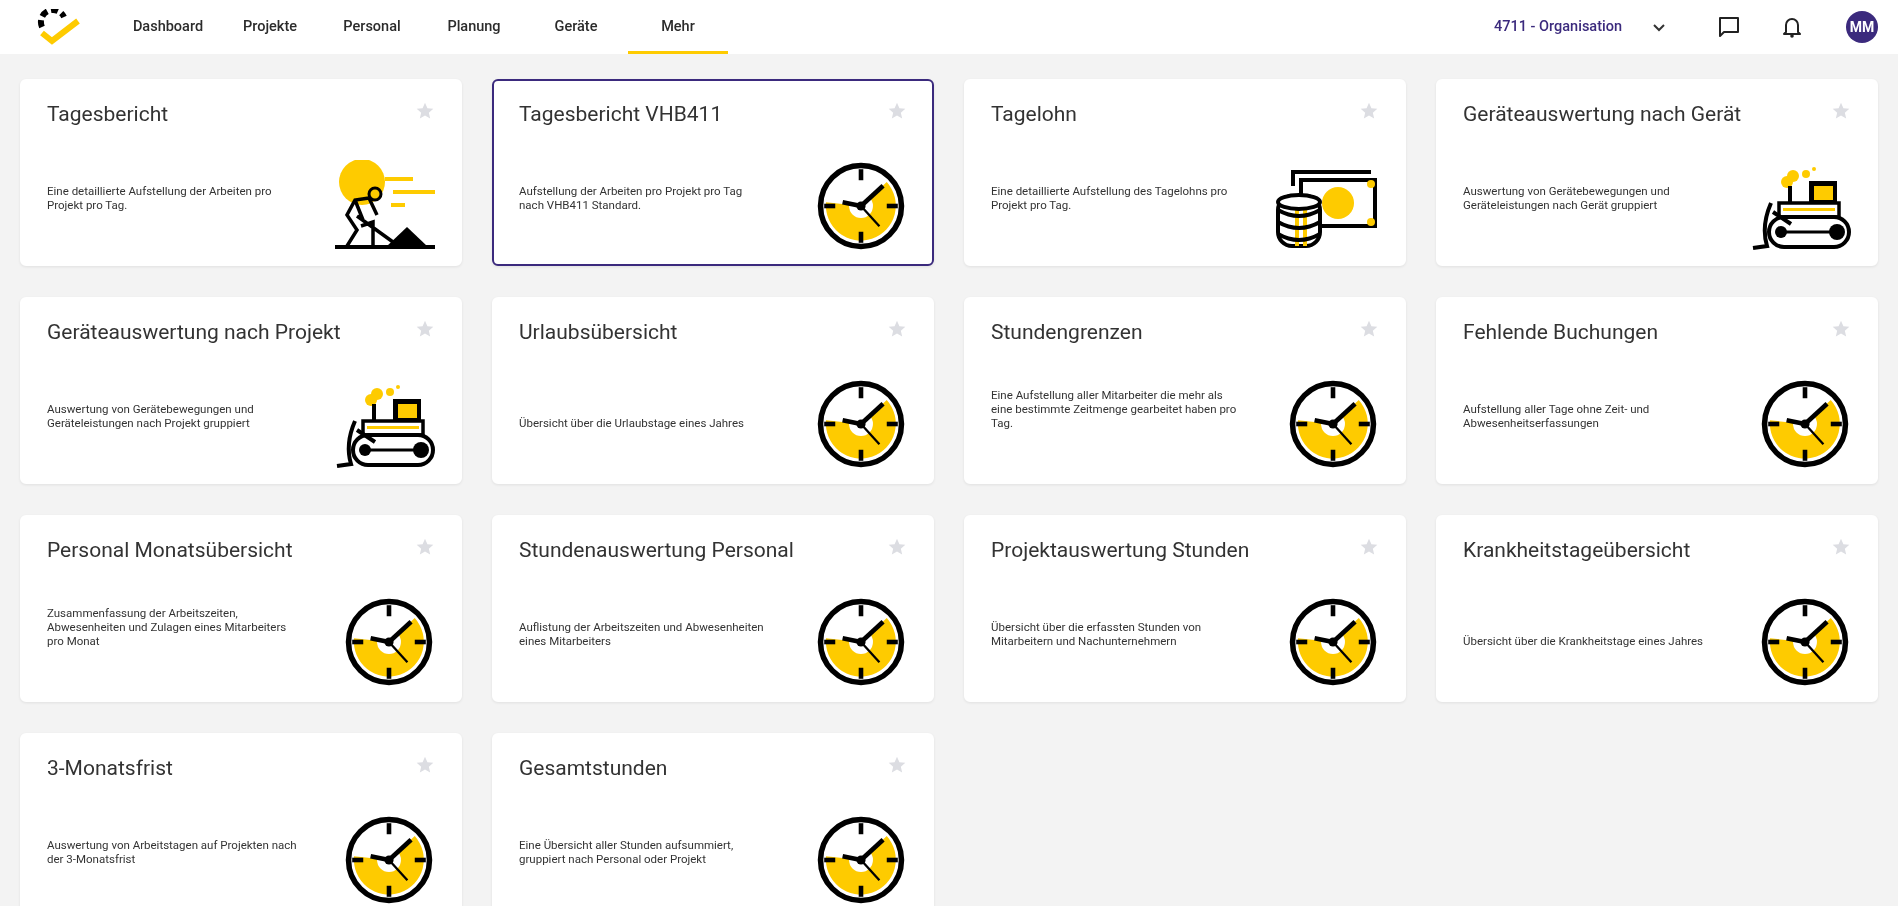 The height and width of the screenshot is (906, 1898). What do you see at coordinates (168, 27) in the screenshot?
I see `nav-tab: Dashboard` at bounding box center [168, 27].